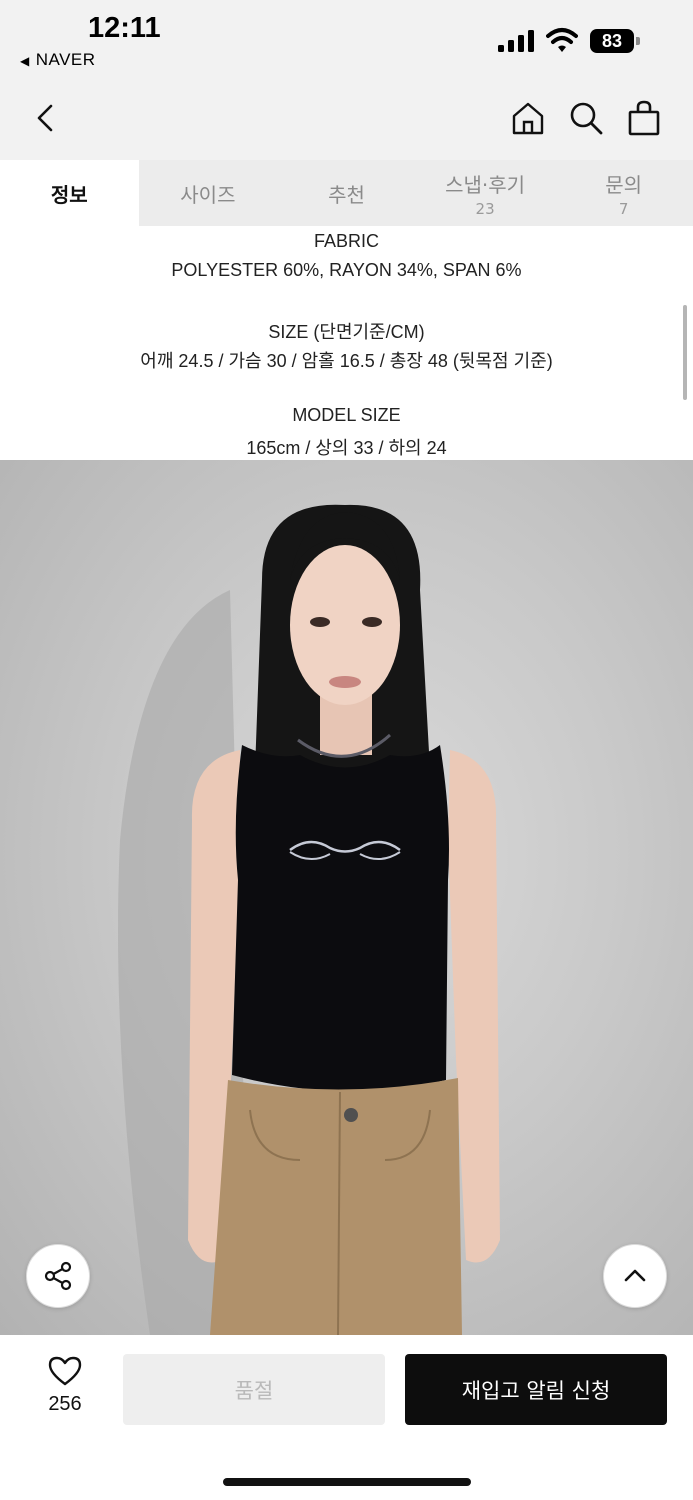  Describe the element at coordinates (124, 28) in the screenshot. I see `clock: 12:11` at that location.